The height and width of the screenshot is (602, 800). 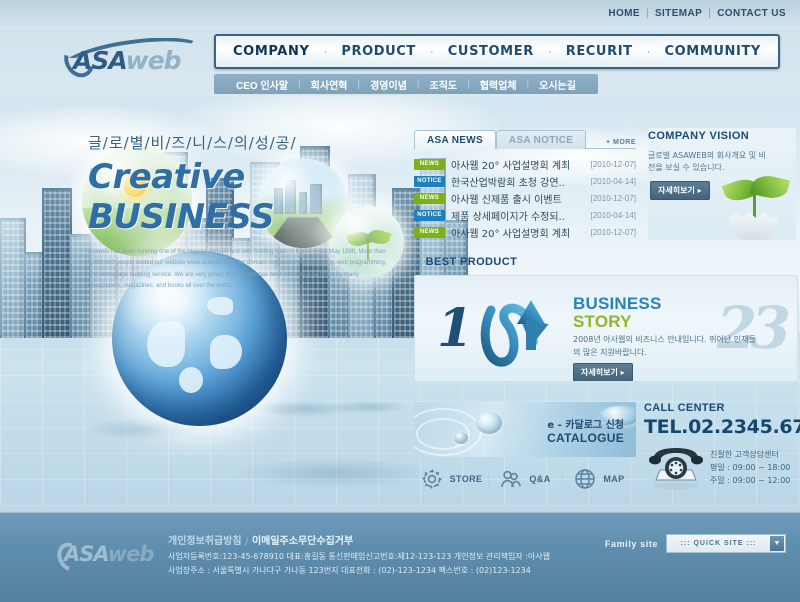 I want to click on globe-icon, so click(x=585, y=479).